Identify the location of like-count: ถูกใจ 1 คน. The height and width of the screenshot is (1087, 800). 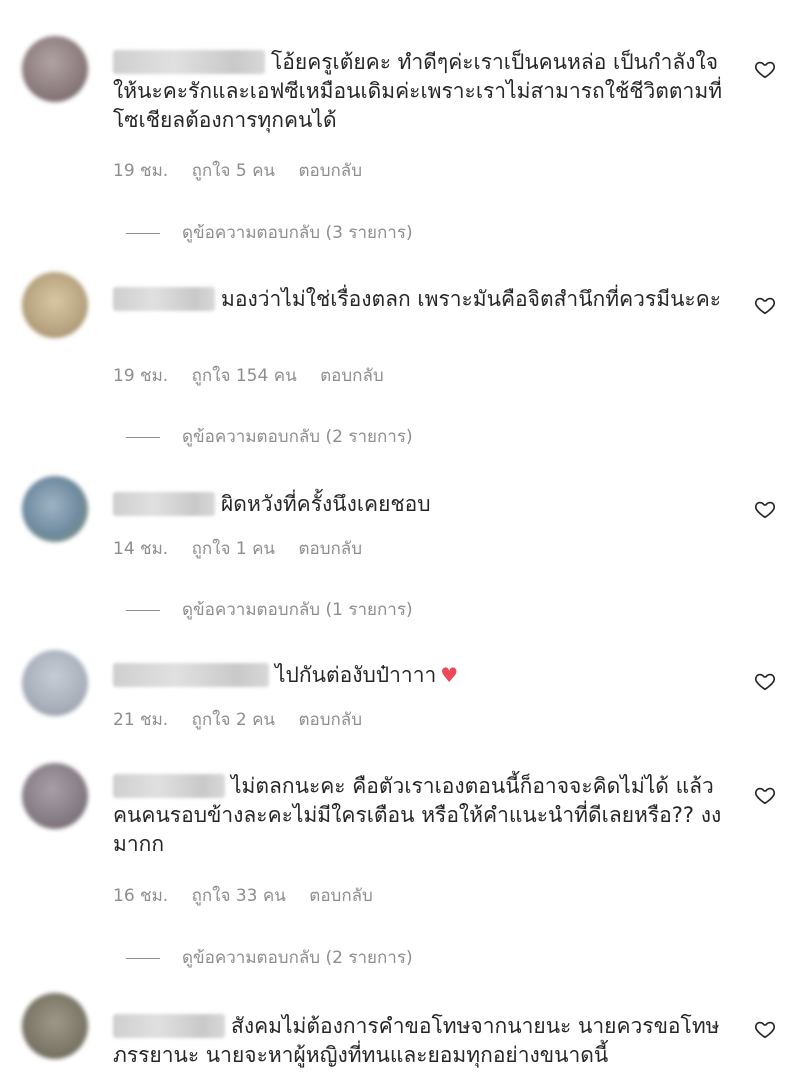
(233, 549).